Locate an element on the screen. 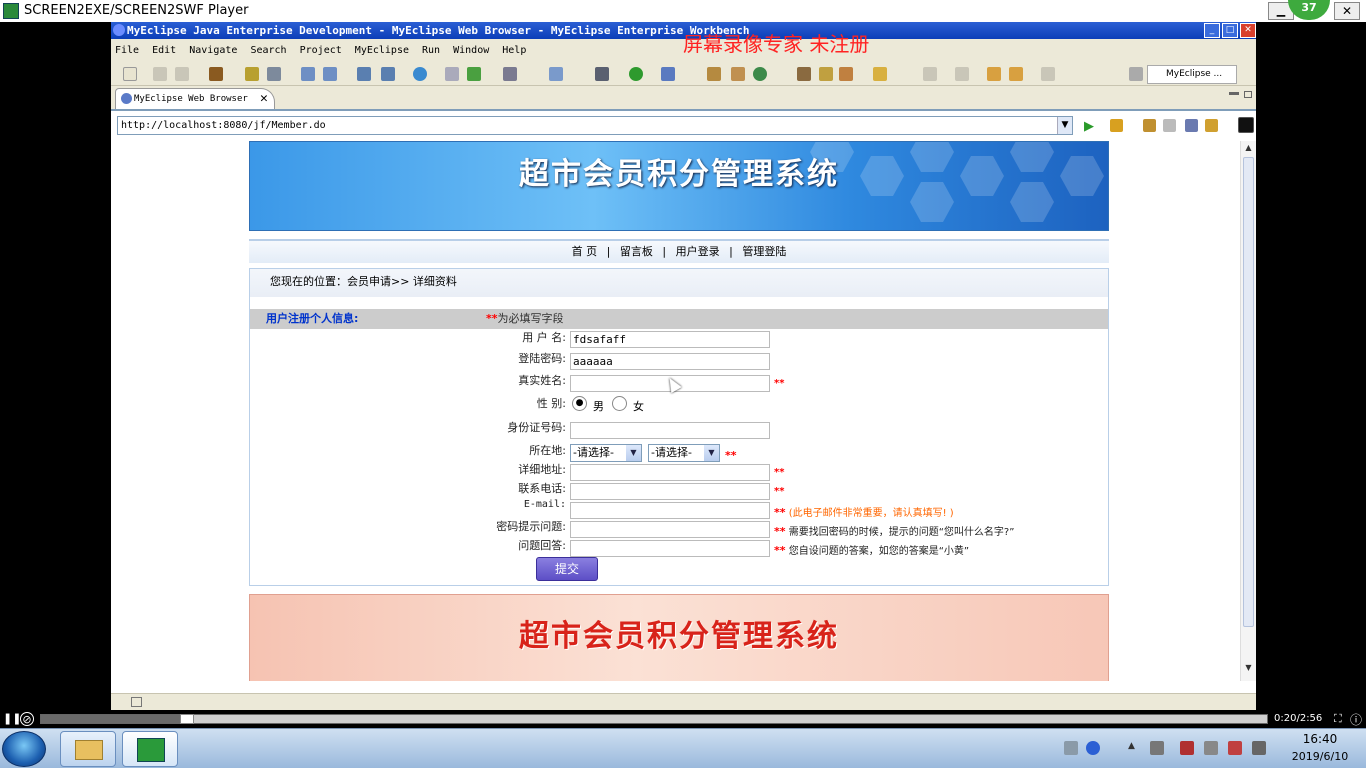 This screenshot has width=1366, height=768. city-select: -请选择- ▼ is located at coordinates (684, 453).